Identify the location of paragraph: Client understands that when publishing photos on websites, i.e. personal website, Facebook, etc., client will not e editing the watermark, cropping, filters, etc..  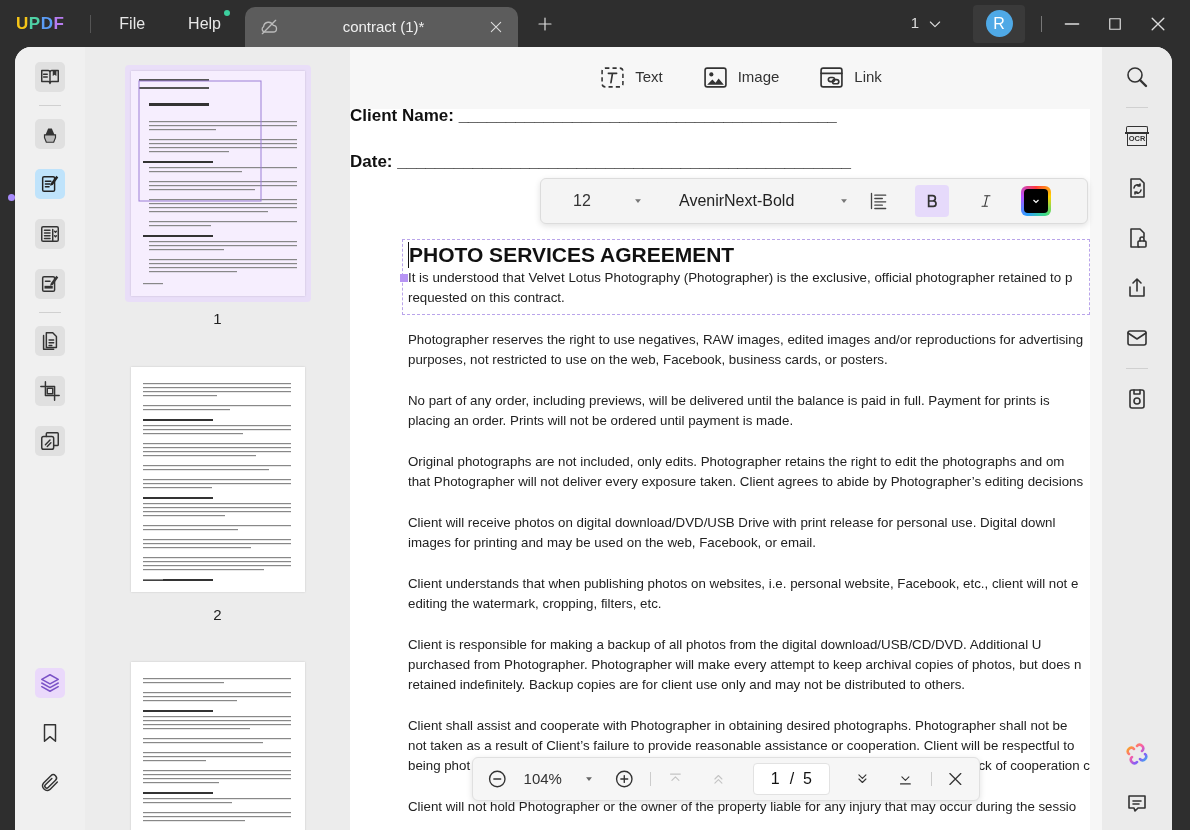
(744, 594).